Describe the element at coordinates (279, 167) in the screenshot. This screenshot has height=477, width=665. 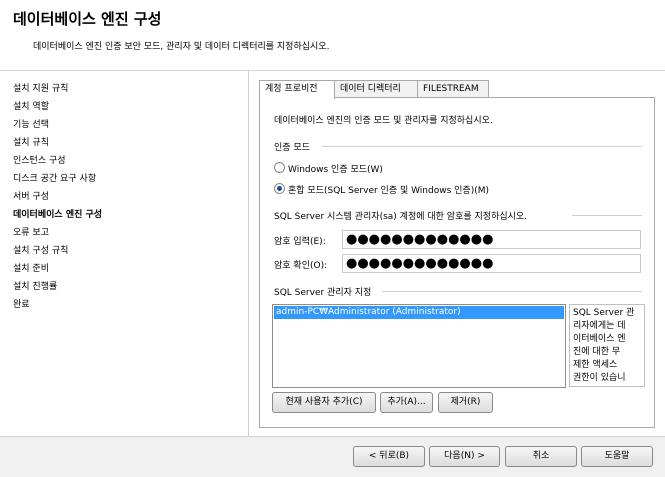
I see `radio-windows-auth` at that location.